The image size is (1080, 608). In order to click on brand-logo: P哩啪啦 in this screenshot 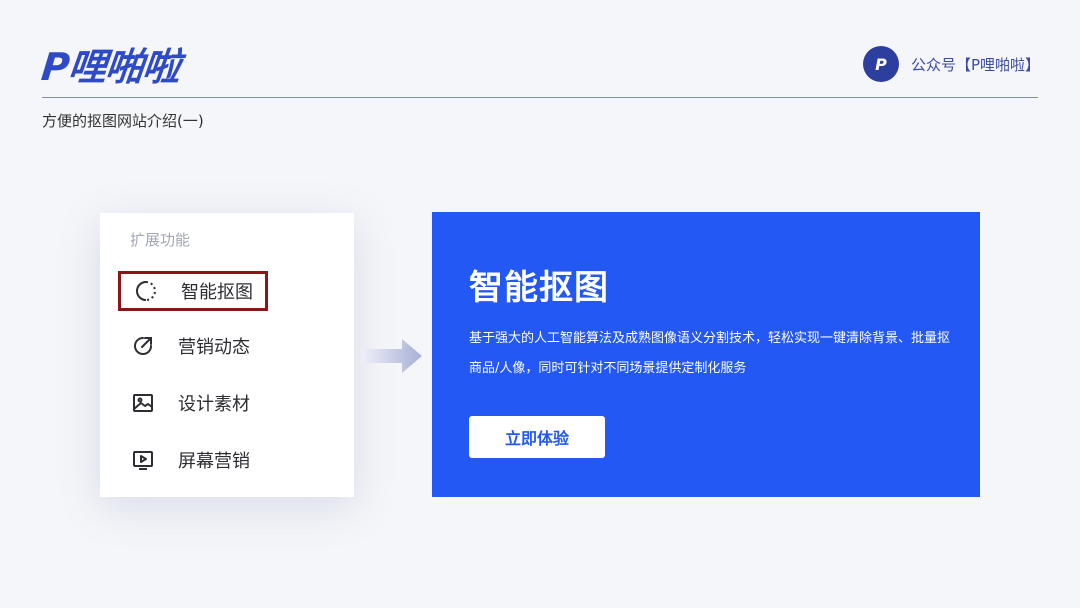, I will do `click(110, 67)`.